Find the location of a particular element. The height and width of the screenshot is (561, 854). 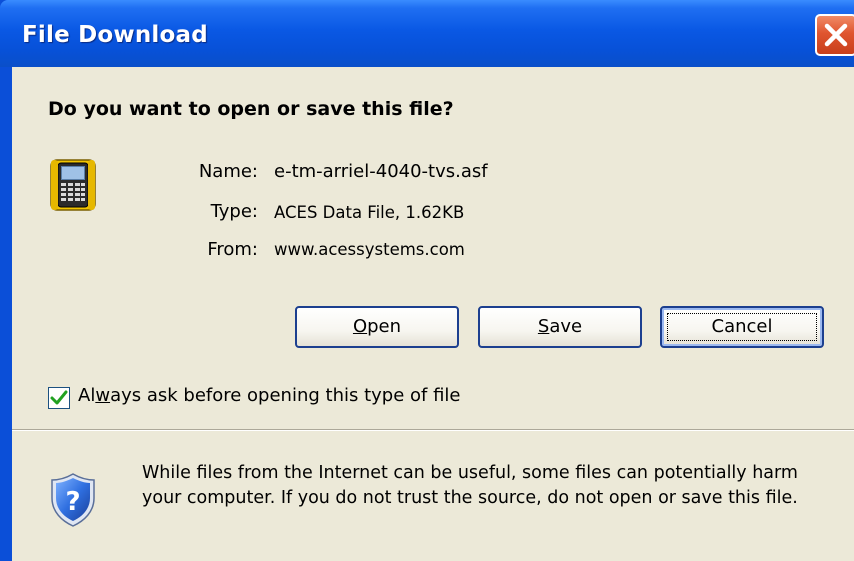

always-ask-mnemonic: w is located at coordinates (103, 395).